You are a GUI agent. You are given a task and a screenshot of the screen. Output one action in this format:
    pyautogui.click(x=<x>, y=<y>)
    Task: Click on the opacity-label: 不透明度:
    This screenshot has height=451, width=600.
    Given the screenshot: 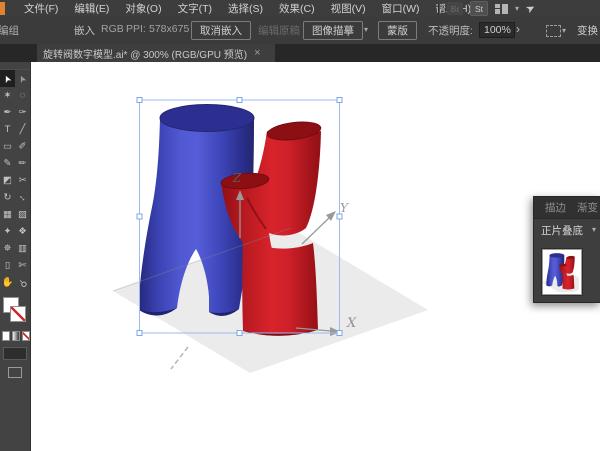 What is the action you would take?
    pyautogui.click(x=450, y=31)
    